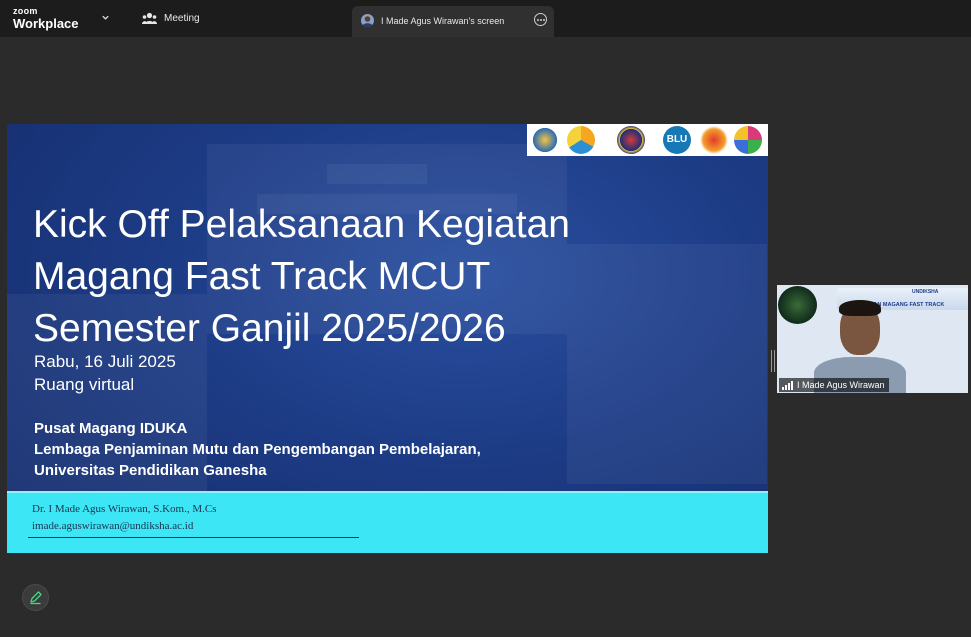  I want to click on blu-logo-text: BLU, so click(677, 139).